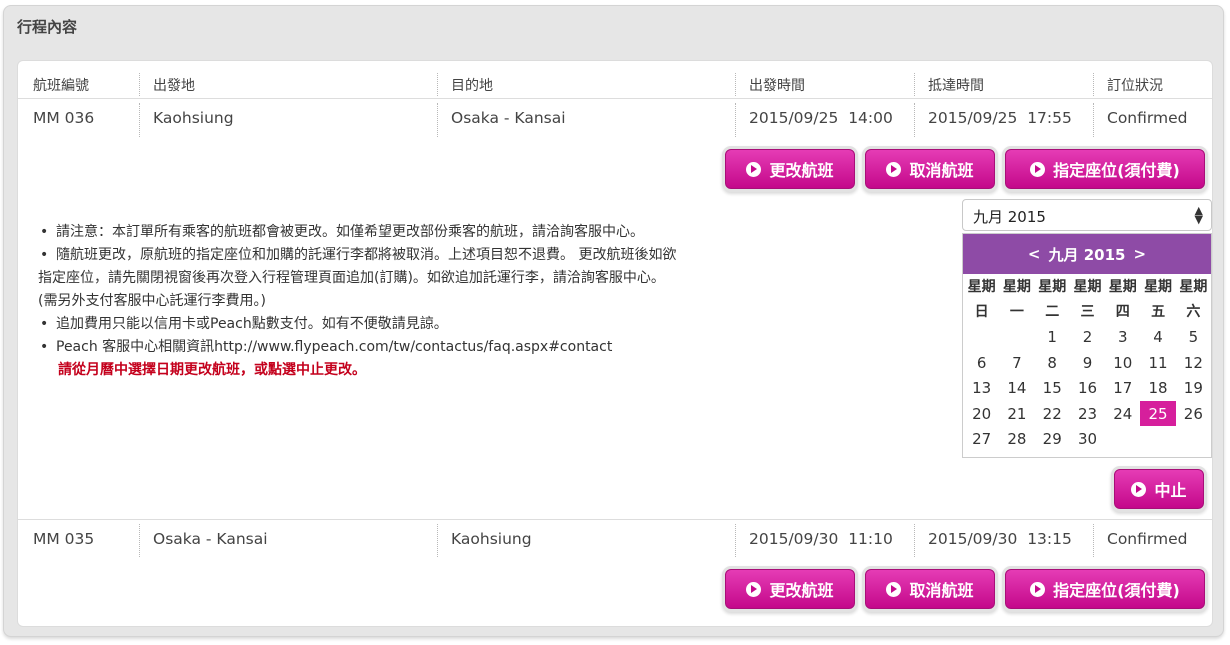 The width and height of the screenshot is (1230, 645). I want to click on calendar-day: 15, so click(1052, 388).